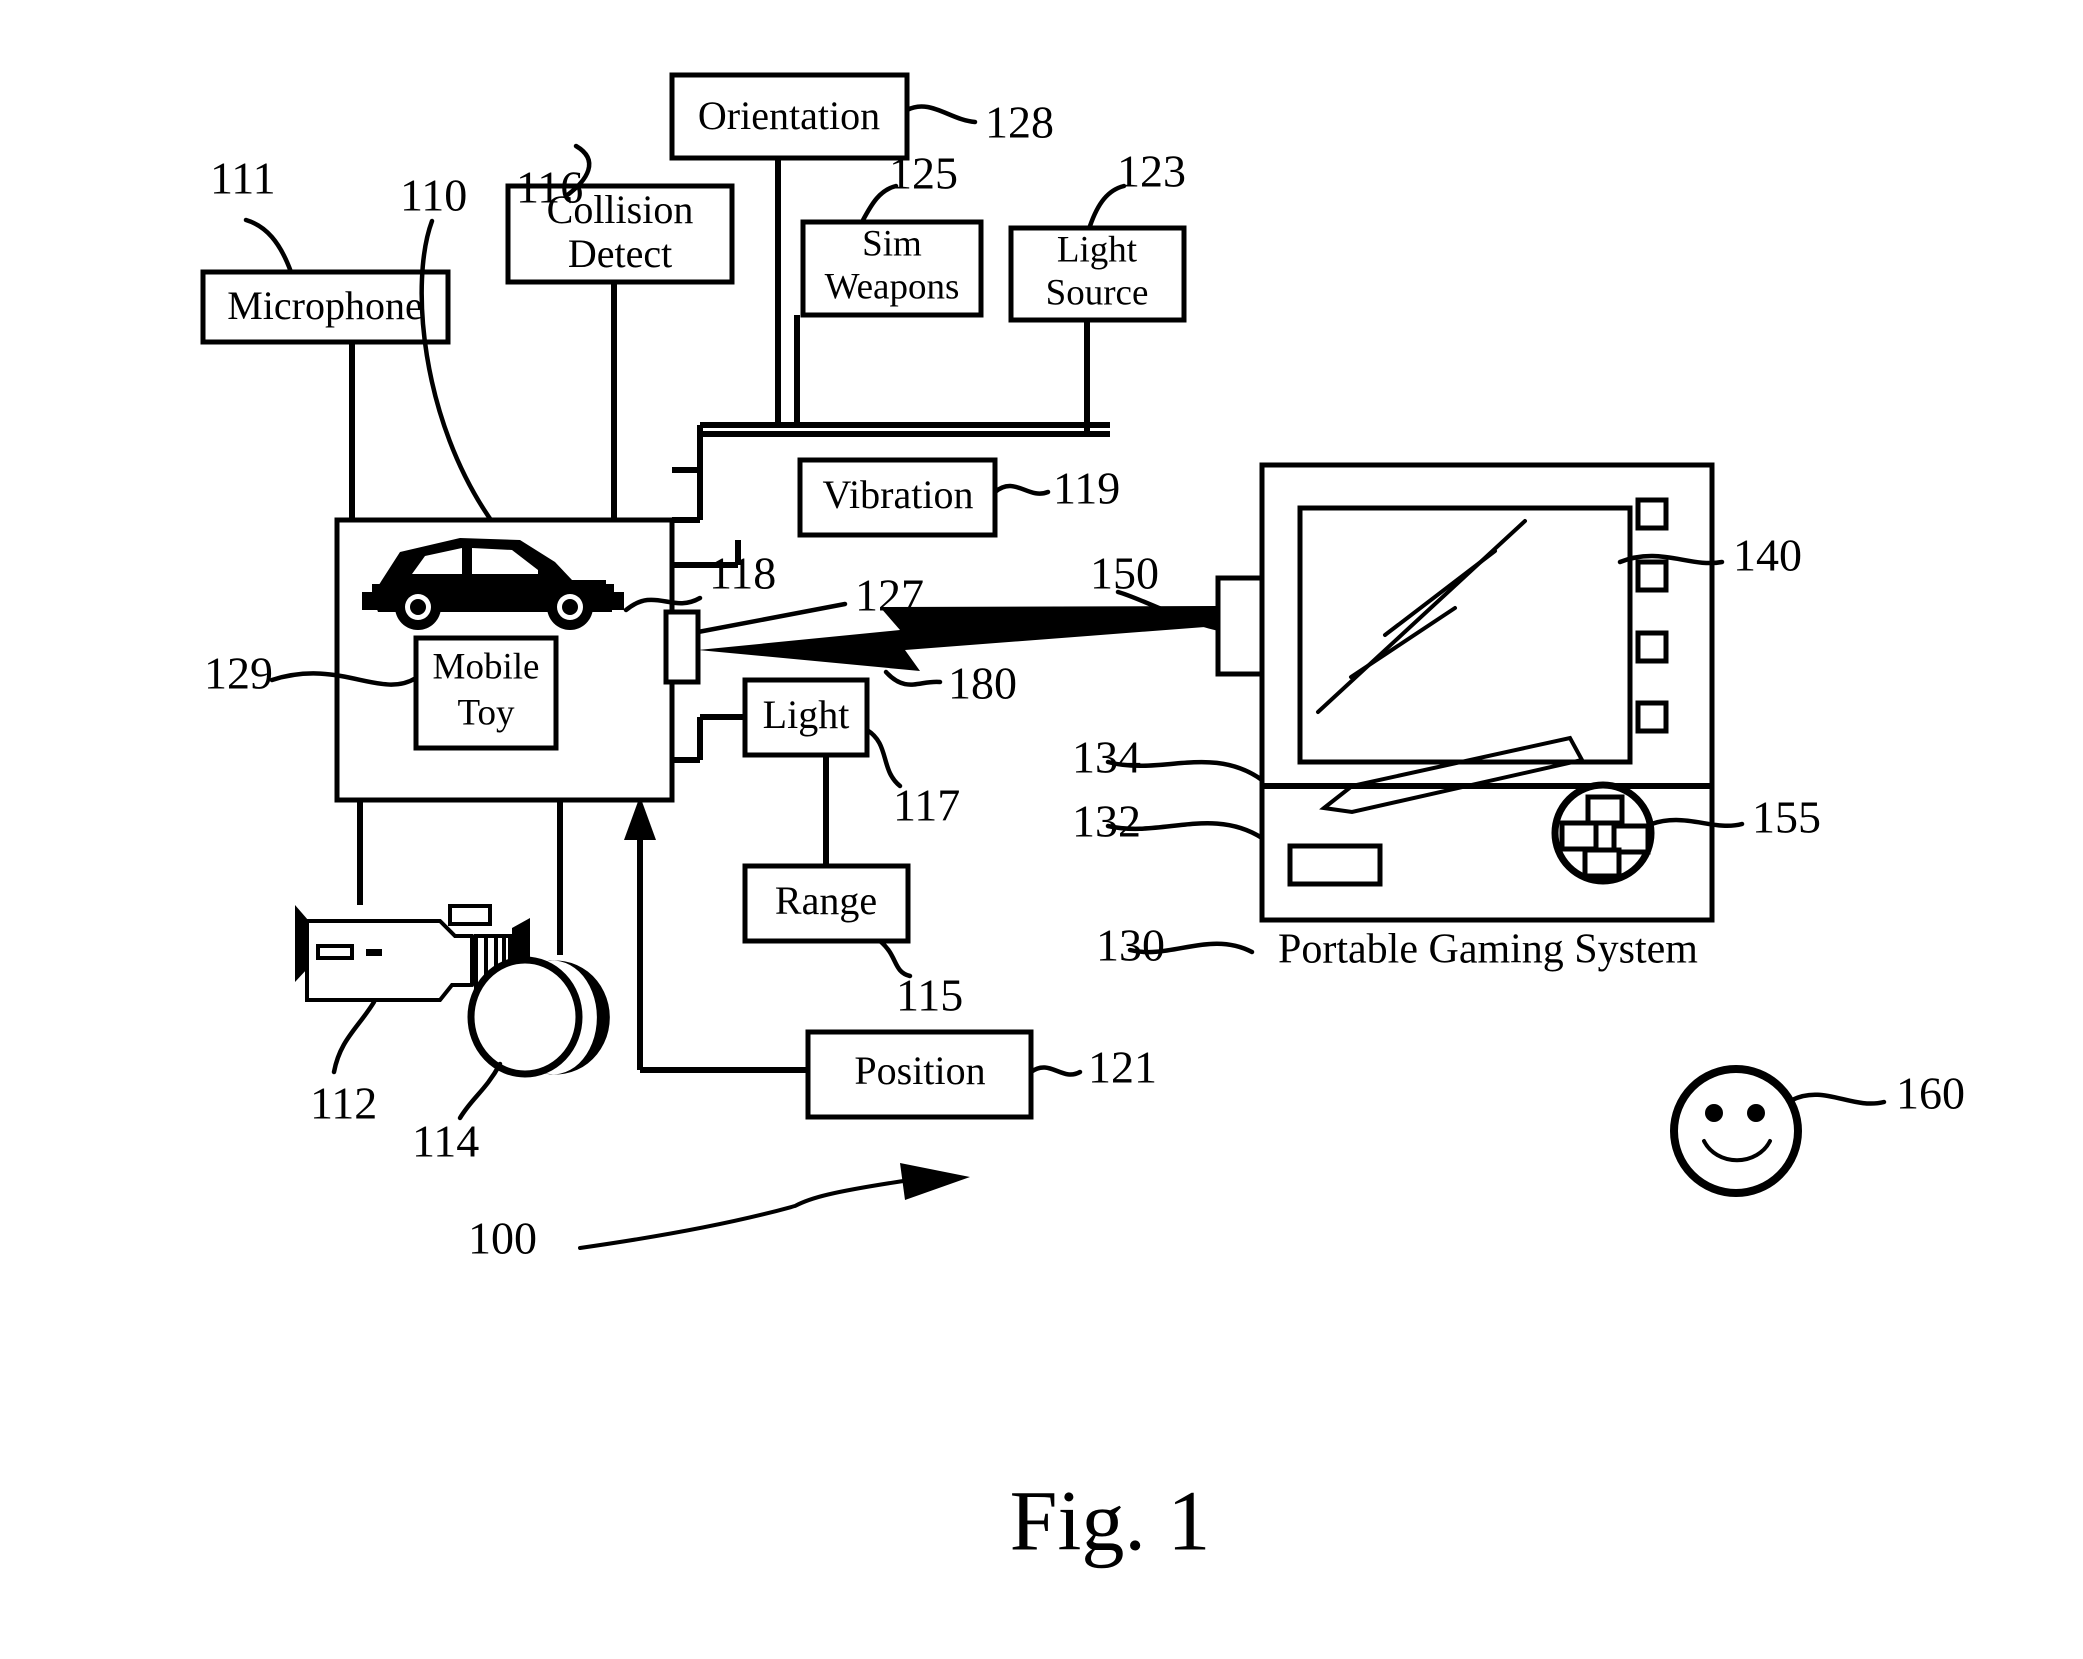 The image size is (2083, 1659). What do you see at coordinates (1106, 821) in the screenshot?
I see `ref-num-132: 132` at bounding box center [1106, 821].